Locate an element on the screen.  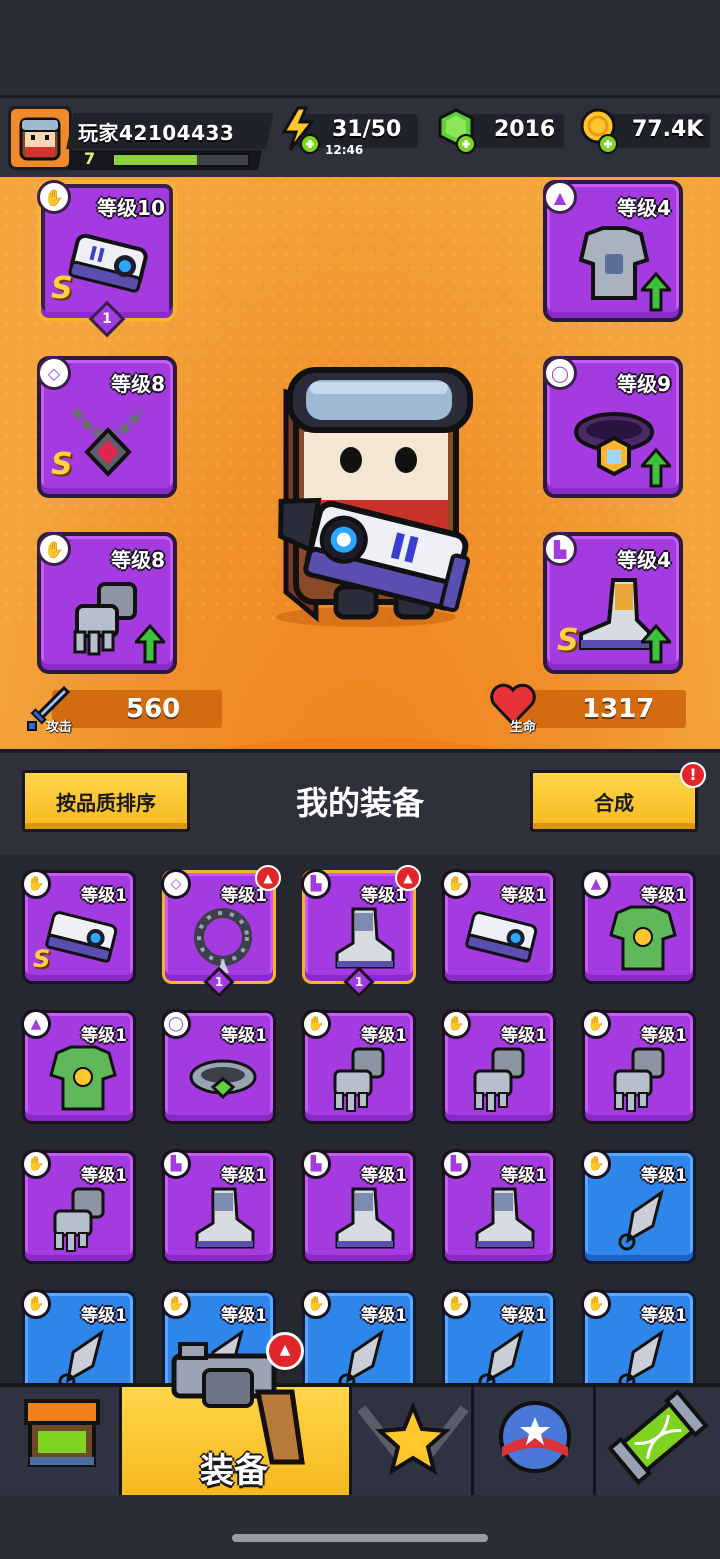
equipped-weapon-slot: ✋ 等级10 S 1 is located at coordinates (107, 259).